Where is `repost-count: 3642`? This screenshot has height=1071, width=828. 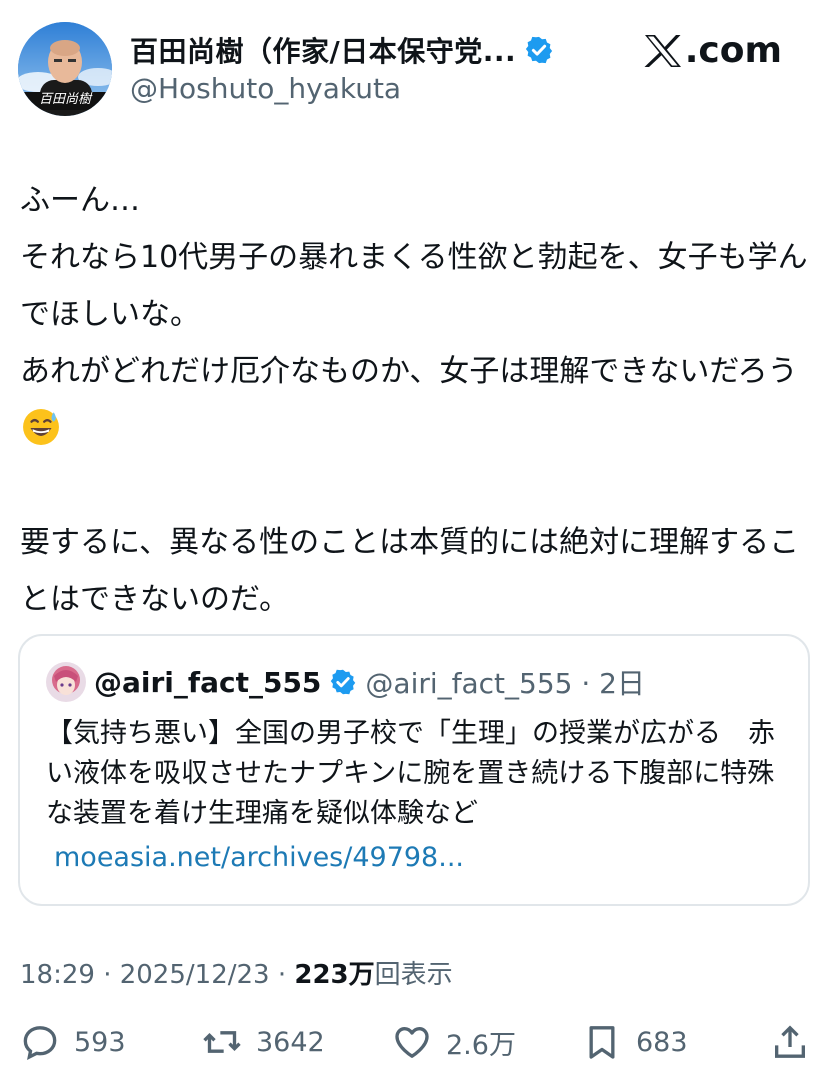
repost-count: 3642 is located at coordinates (290, 1042).